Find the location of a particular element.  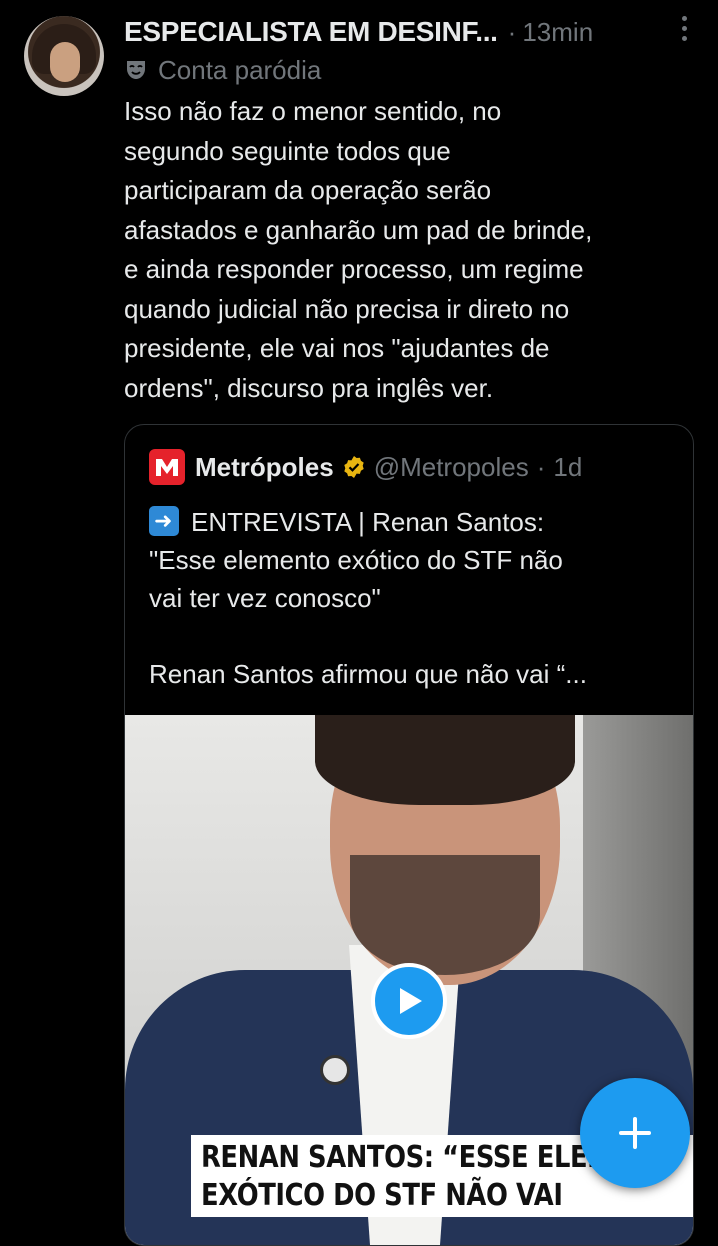

post-header: ESPECIALISTA EM DESINF... · 13min is located at coordinates (406, 32).